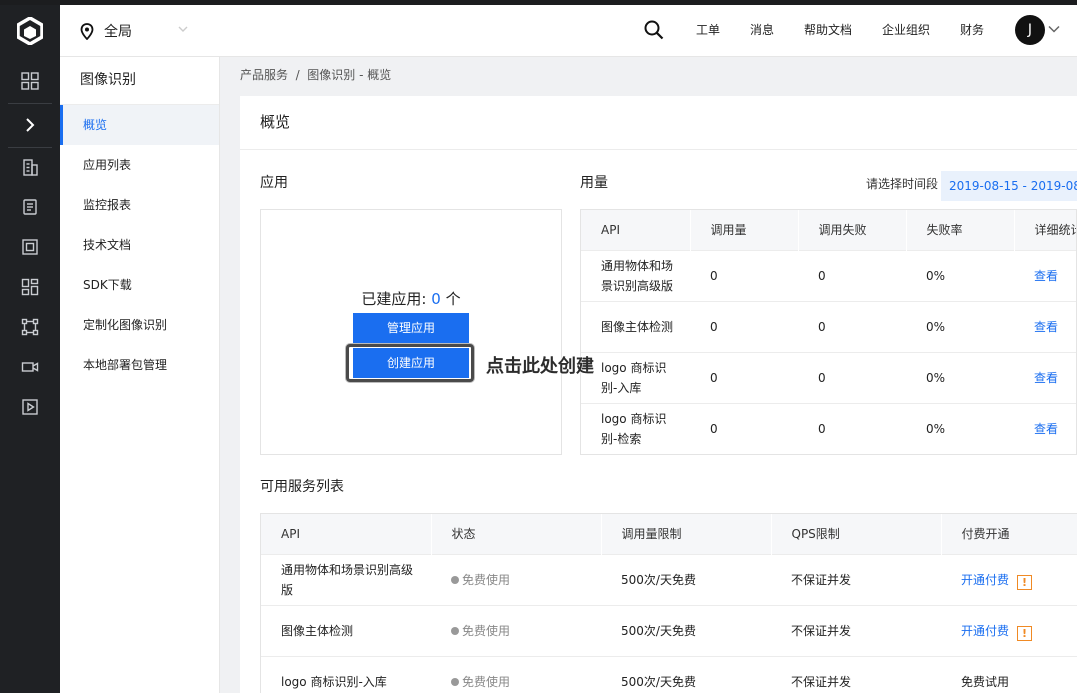 This screenshot has height=693, width=1077. I want to click on app-count-label: 已建应用:, so click(396, 299).